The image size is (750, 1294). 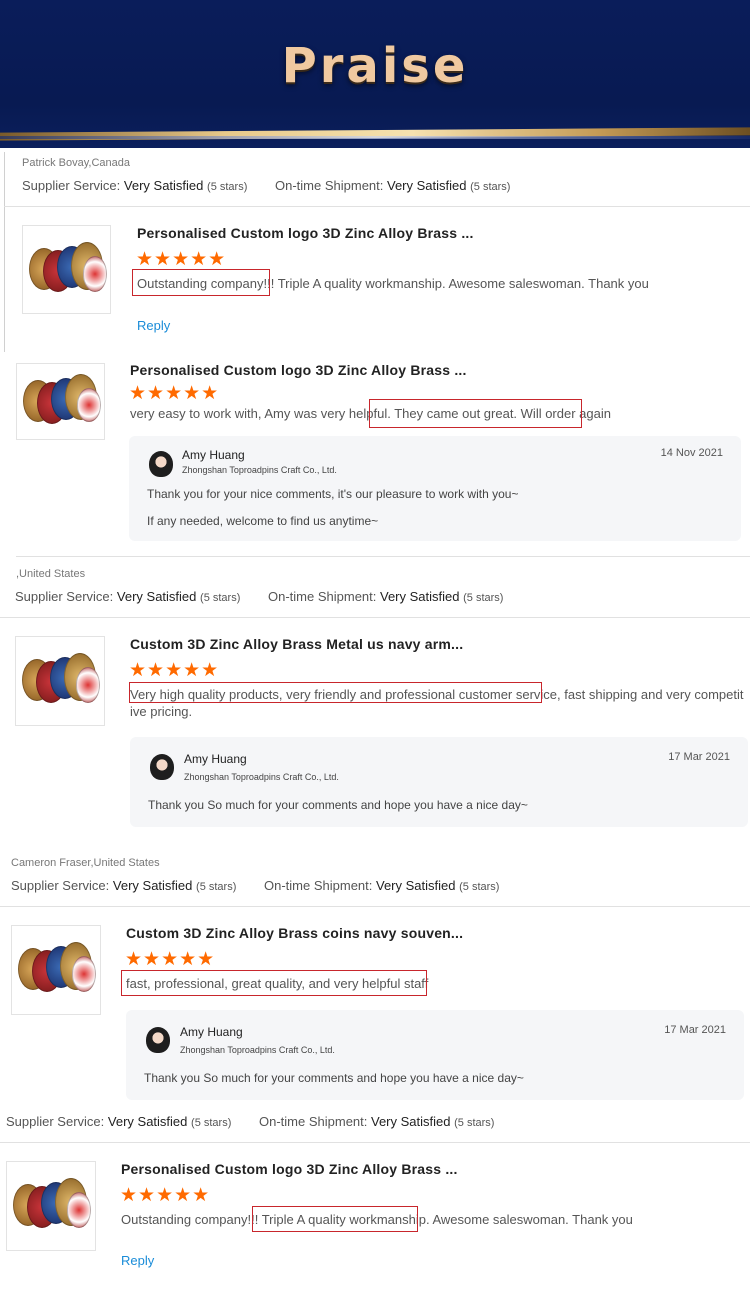 What do you see at coordinates (161, 711) in the screenshot?
I see `review-rest: ive pricing.` at bounding box center [161, 711].